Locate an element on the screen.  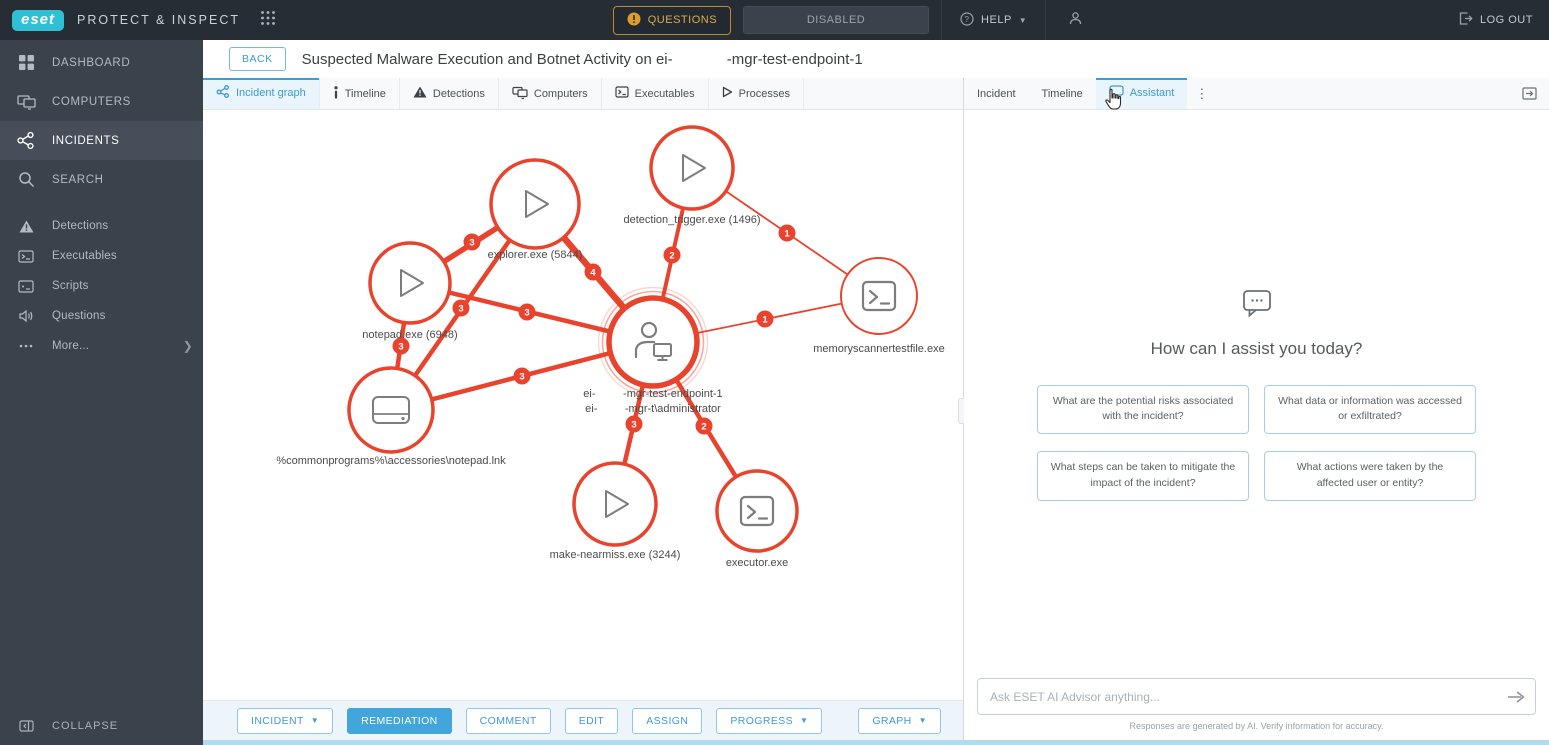
graph-node-executor: executor.exe is located at coordinates (757, 519).